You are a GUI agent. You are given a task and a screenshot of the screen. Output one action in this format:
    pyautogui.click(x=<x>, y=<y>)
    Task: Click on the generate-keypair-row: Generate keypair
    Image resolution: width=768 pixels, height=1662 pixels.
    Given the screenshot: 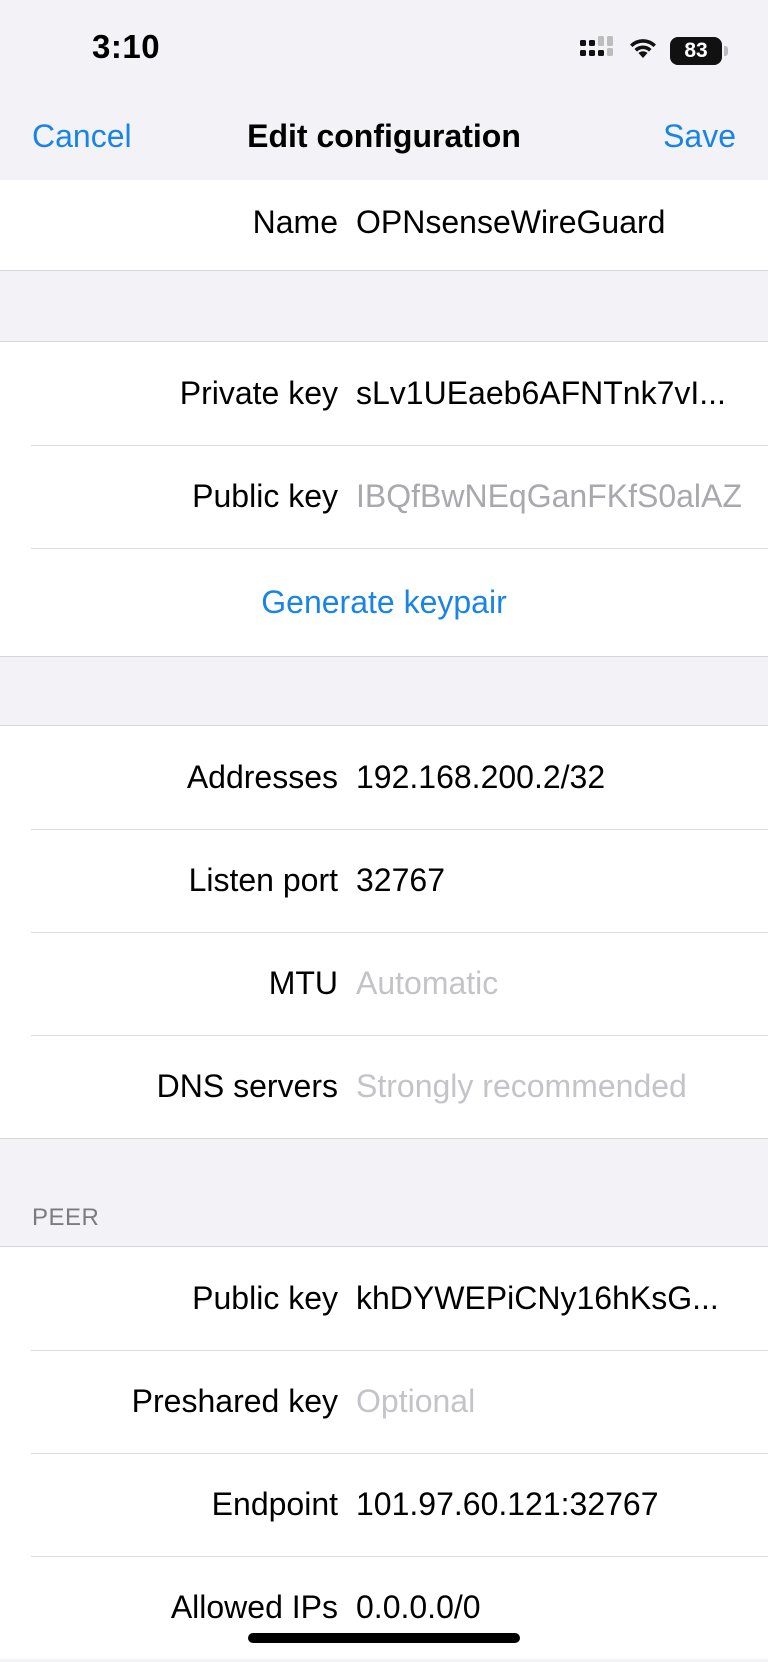 What is the action you would take?
    pyautogui.click(x=384, y=602)
    